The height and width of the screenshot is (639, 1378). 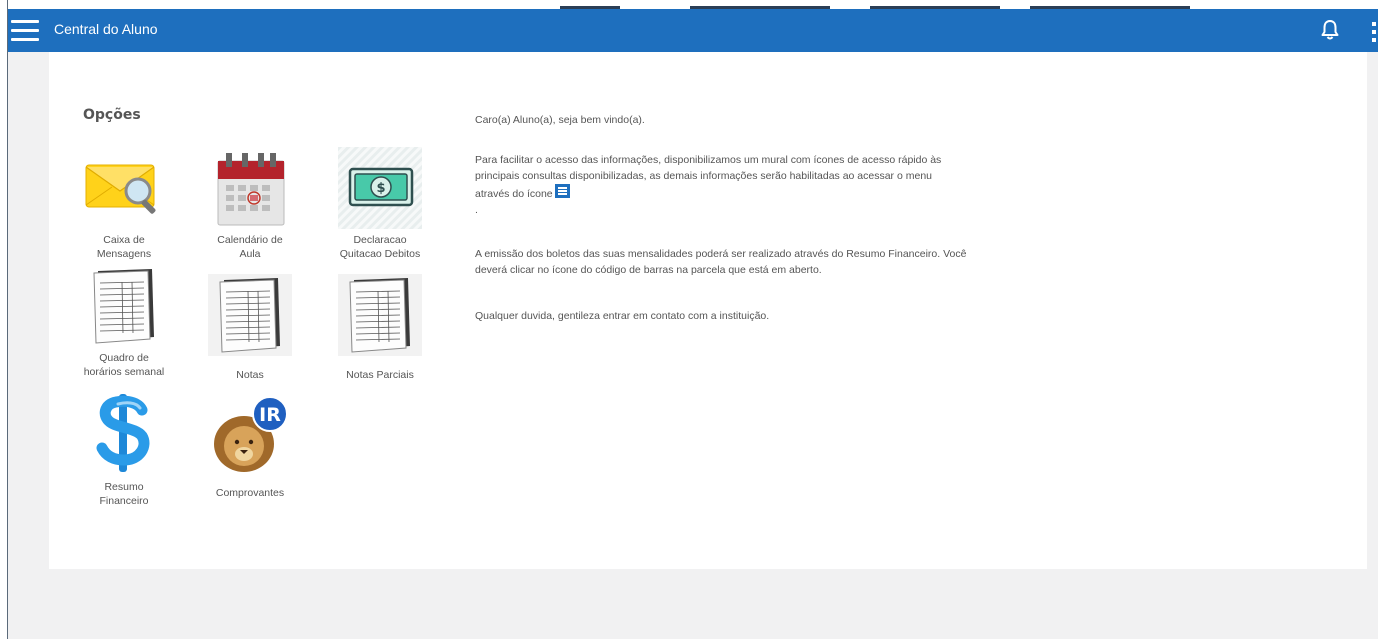 What do you see at coordinates (380, 315) in the screenshot?
I see `partial-grades-document-icon` at bounding box center [380, 315].